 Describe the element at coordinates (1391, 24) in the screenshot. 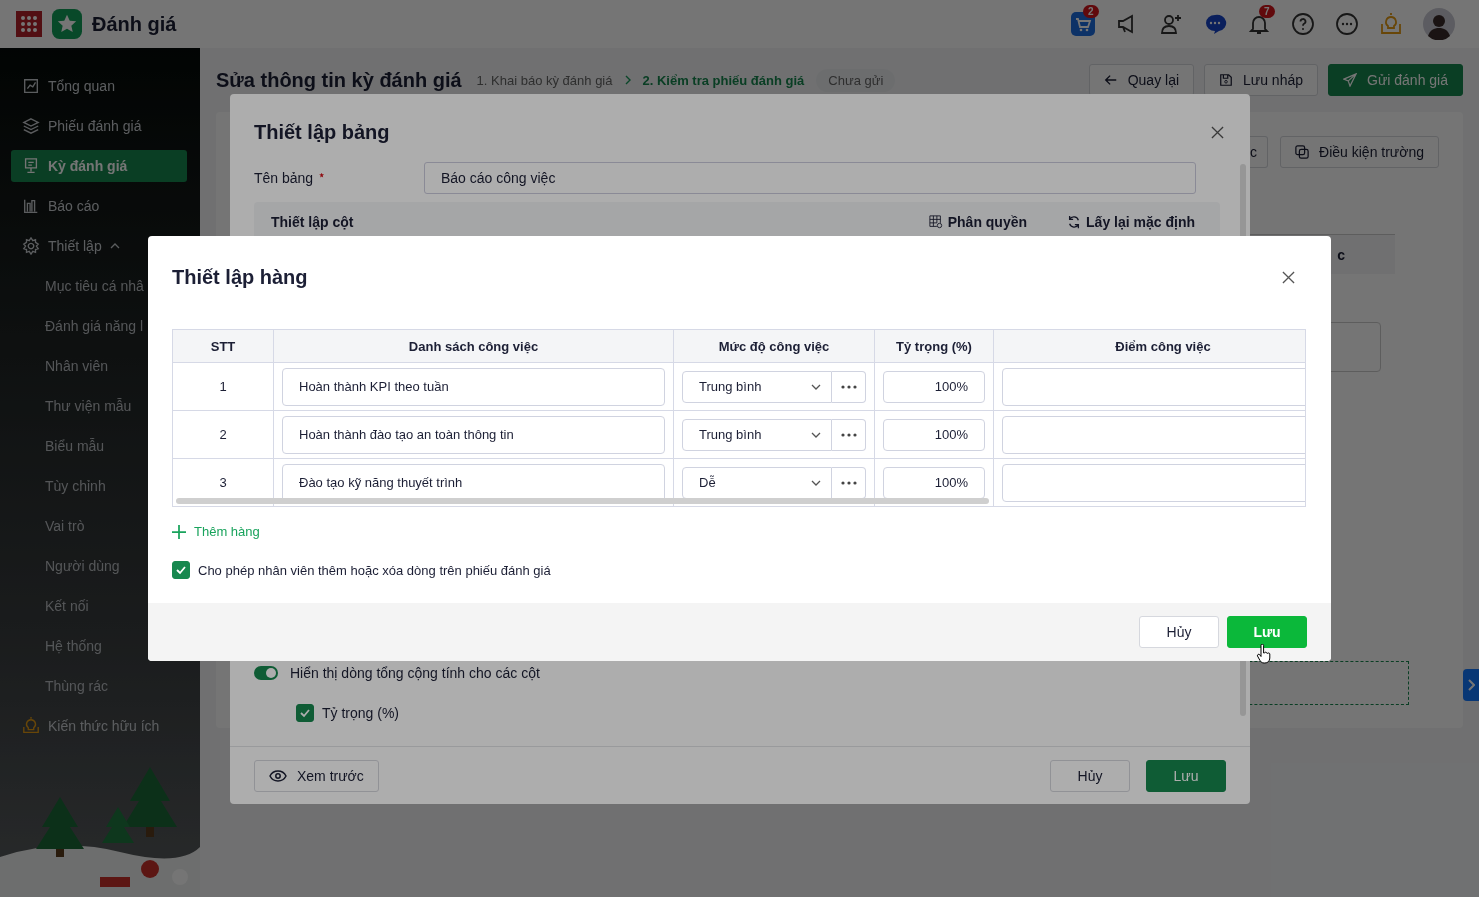

I see `lightbulb-icon` at that location.